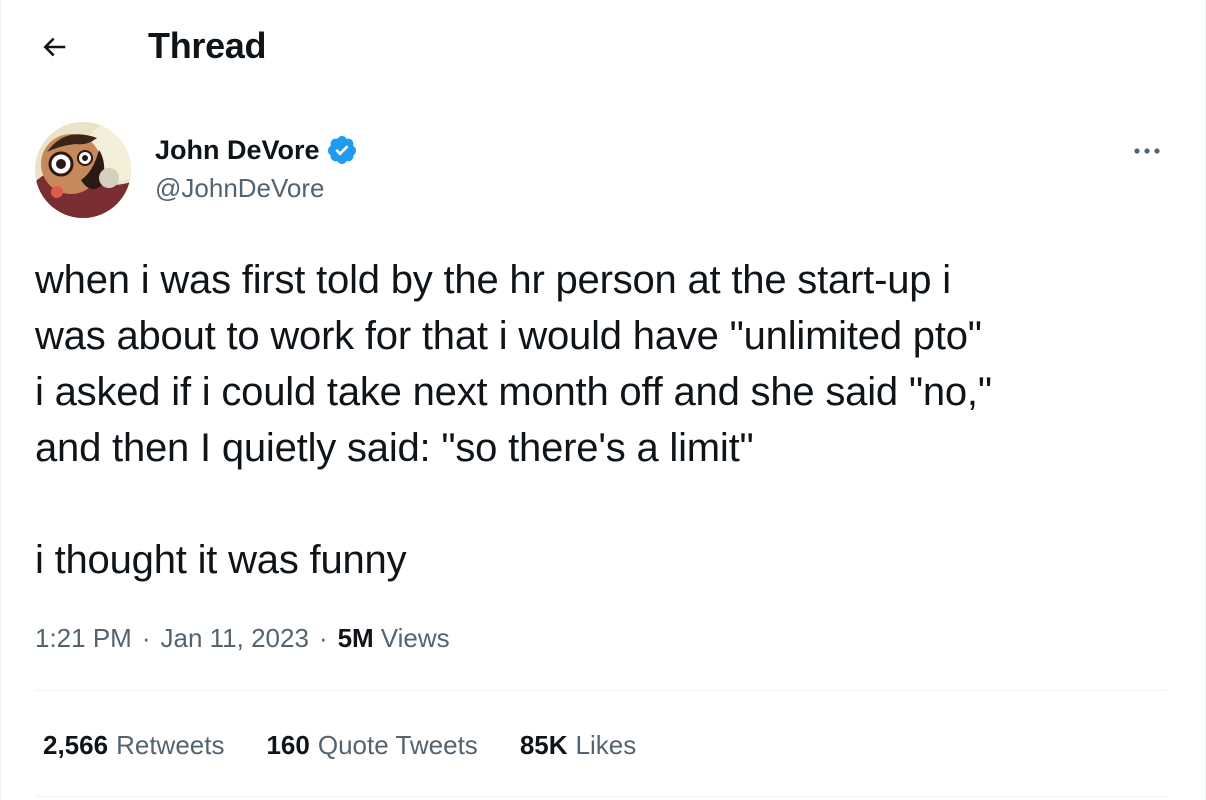 This screenshot has width=1206, height=800. I want to click on avatar, so click(83, 170).